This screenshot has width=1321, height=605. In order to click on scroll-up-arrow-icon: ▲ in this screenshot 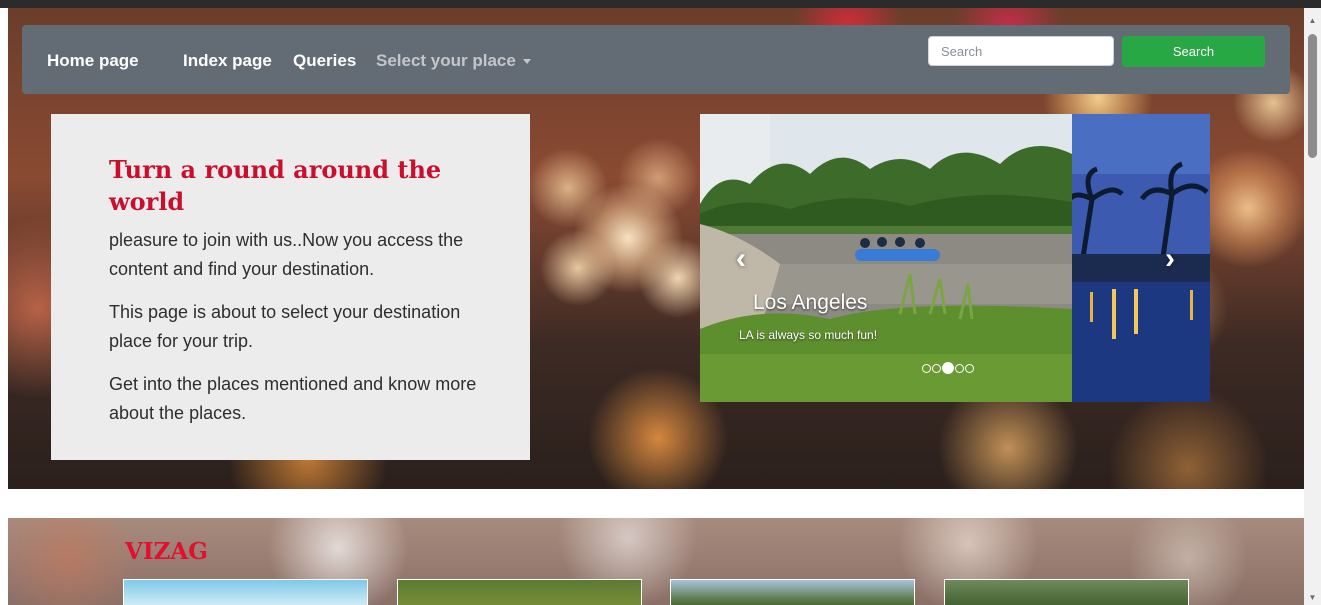, I will do `click(1312, 21)`.